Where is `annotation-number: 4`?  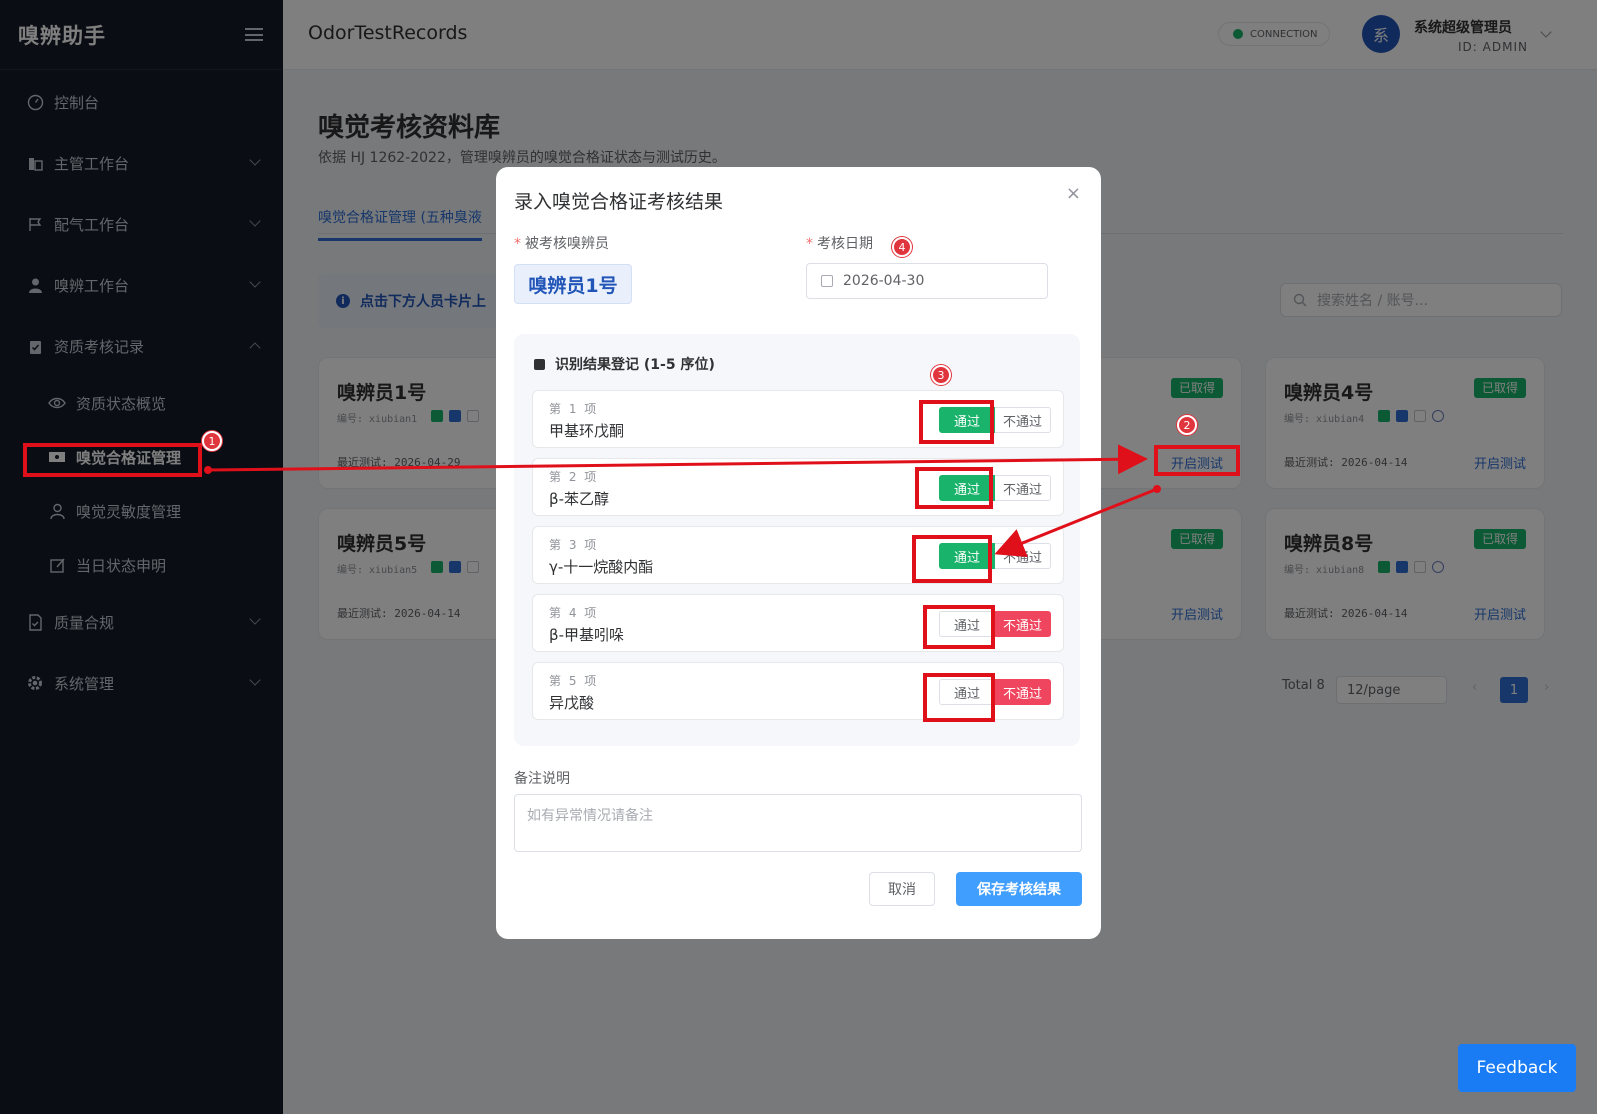
annotation-number: 4 is located at coordinates (902, 247).